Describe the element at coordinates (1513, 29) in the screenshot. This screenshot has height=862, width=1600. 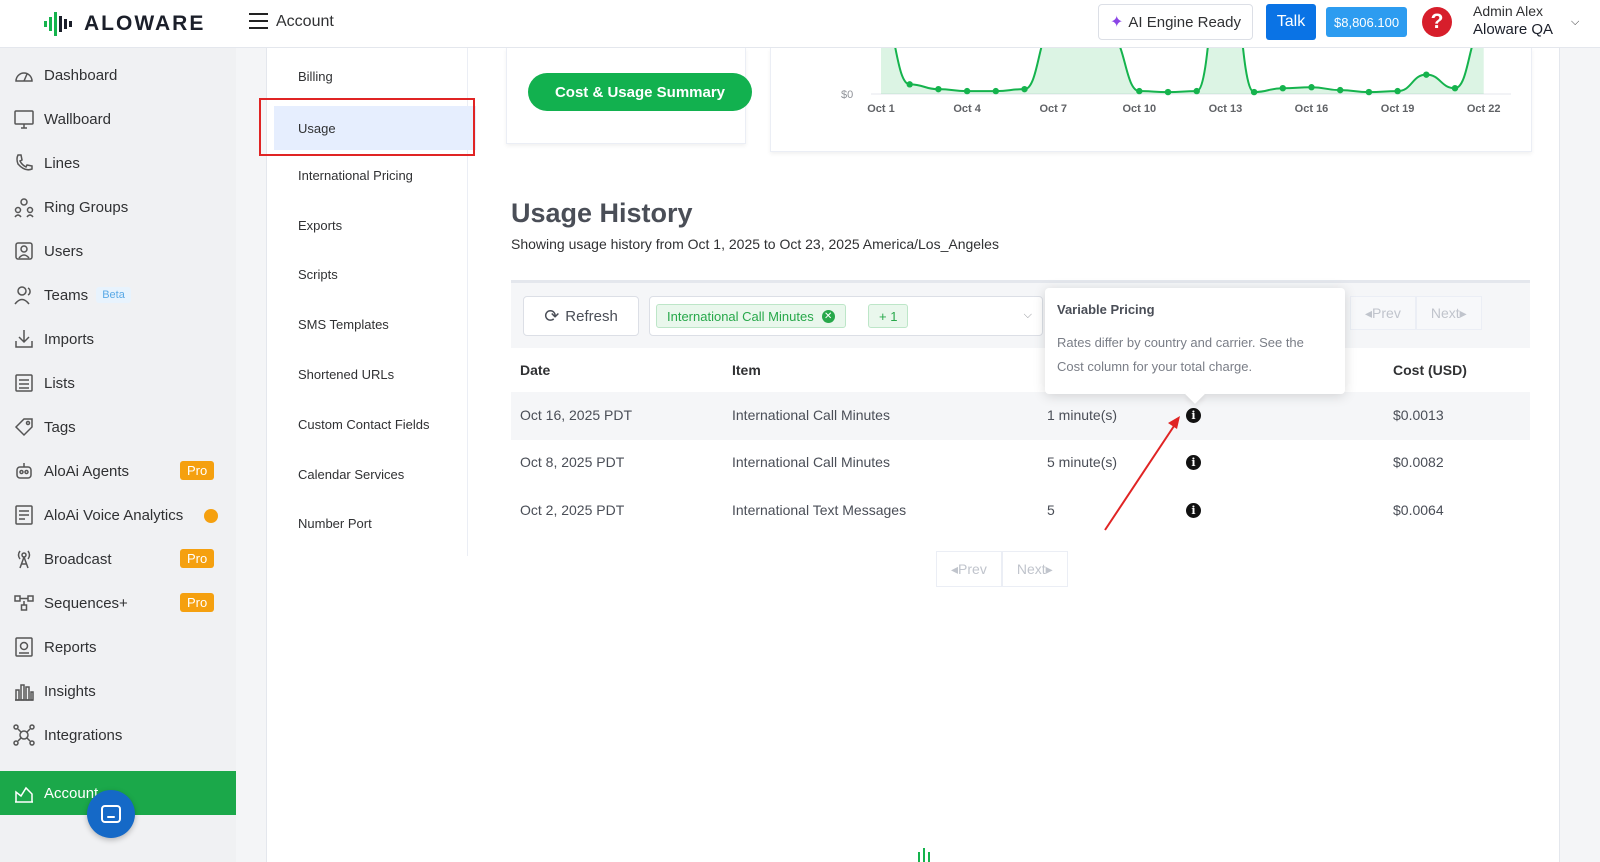
I see `user-company: Aloware QA` at that location.